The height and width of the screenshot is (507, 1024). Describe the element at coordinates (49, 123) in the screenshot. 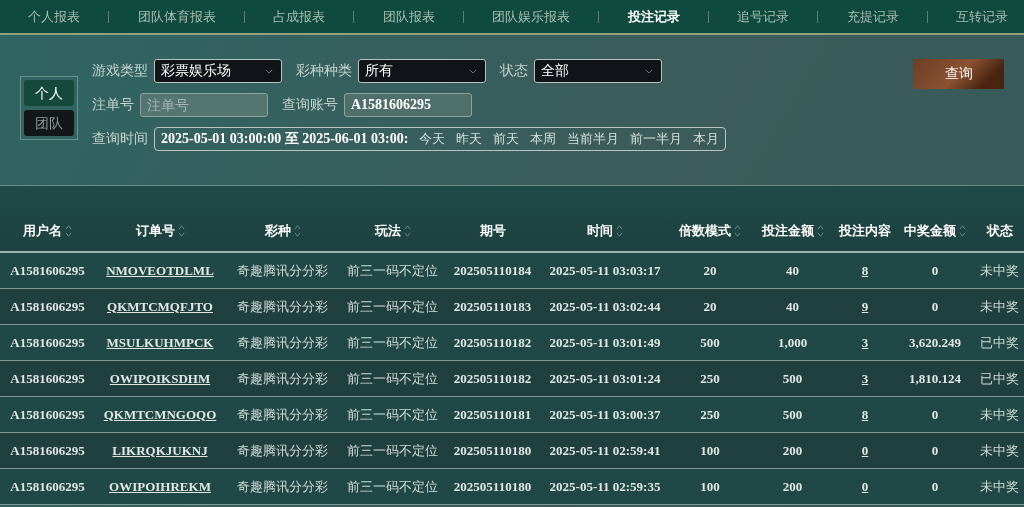

I see `scope-toggle: 团队` at that location.